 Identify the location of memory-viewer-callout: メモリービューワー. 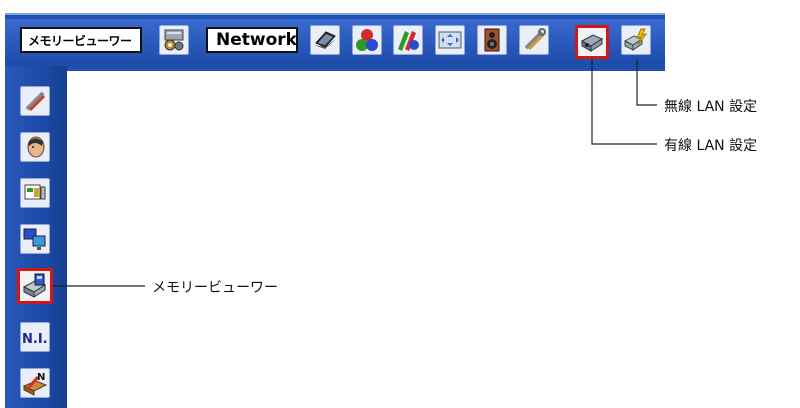
(215, 288).